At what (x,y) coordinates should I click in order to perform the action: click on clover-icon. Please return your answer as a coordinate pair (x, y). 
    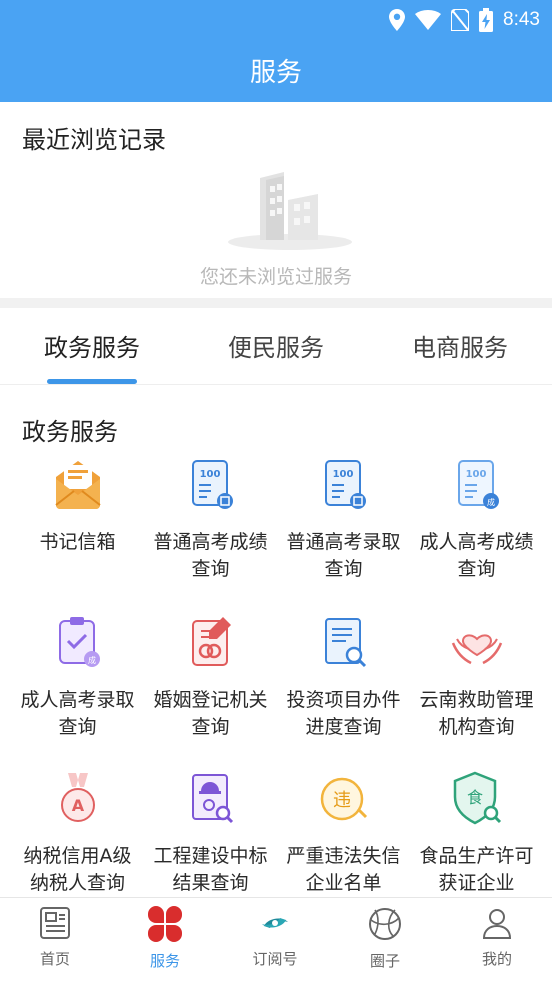
    Looking at the image, I should click on (165, 924).